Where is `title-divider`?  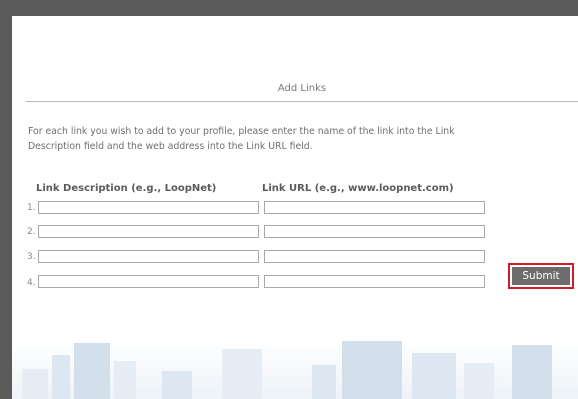 title-divider is located at coordinates (302, 101).